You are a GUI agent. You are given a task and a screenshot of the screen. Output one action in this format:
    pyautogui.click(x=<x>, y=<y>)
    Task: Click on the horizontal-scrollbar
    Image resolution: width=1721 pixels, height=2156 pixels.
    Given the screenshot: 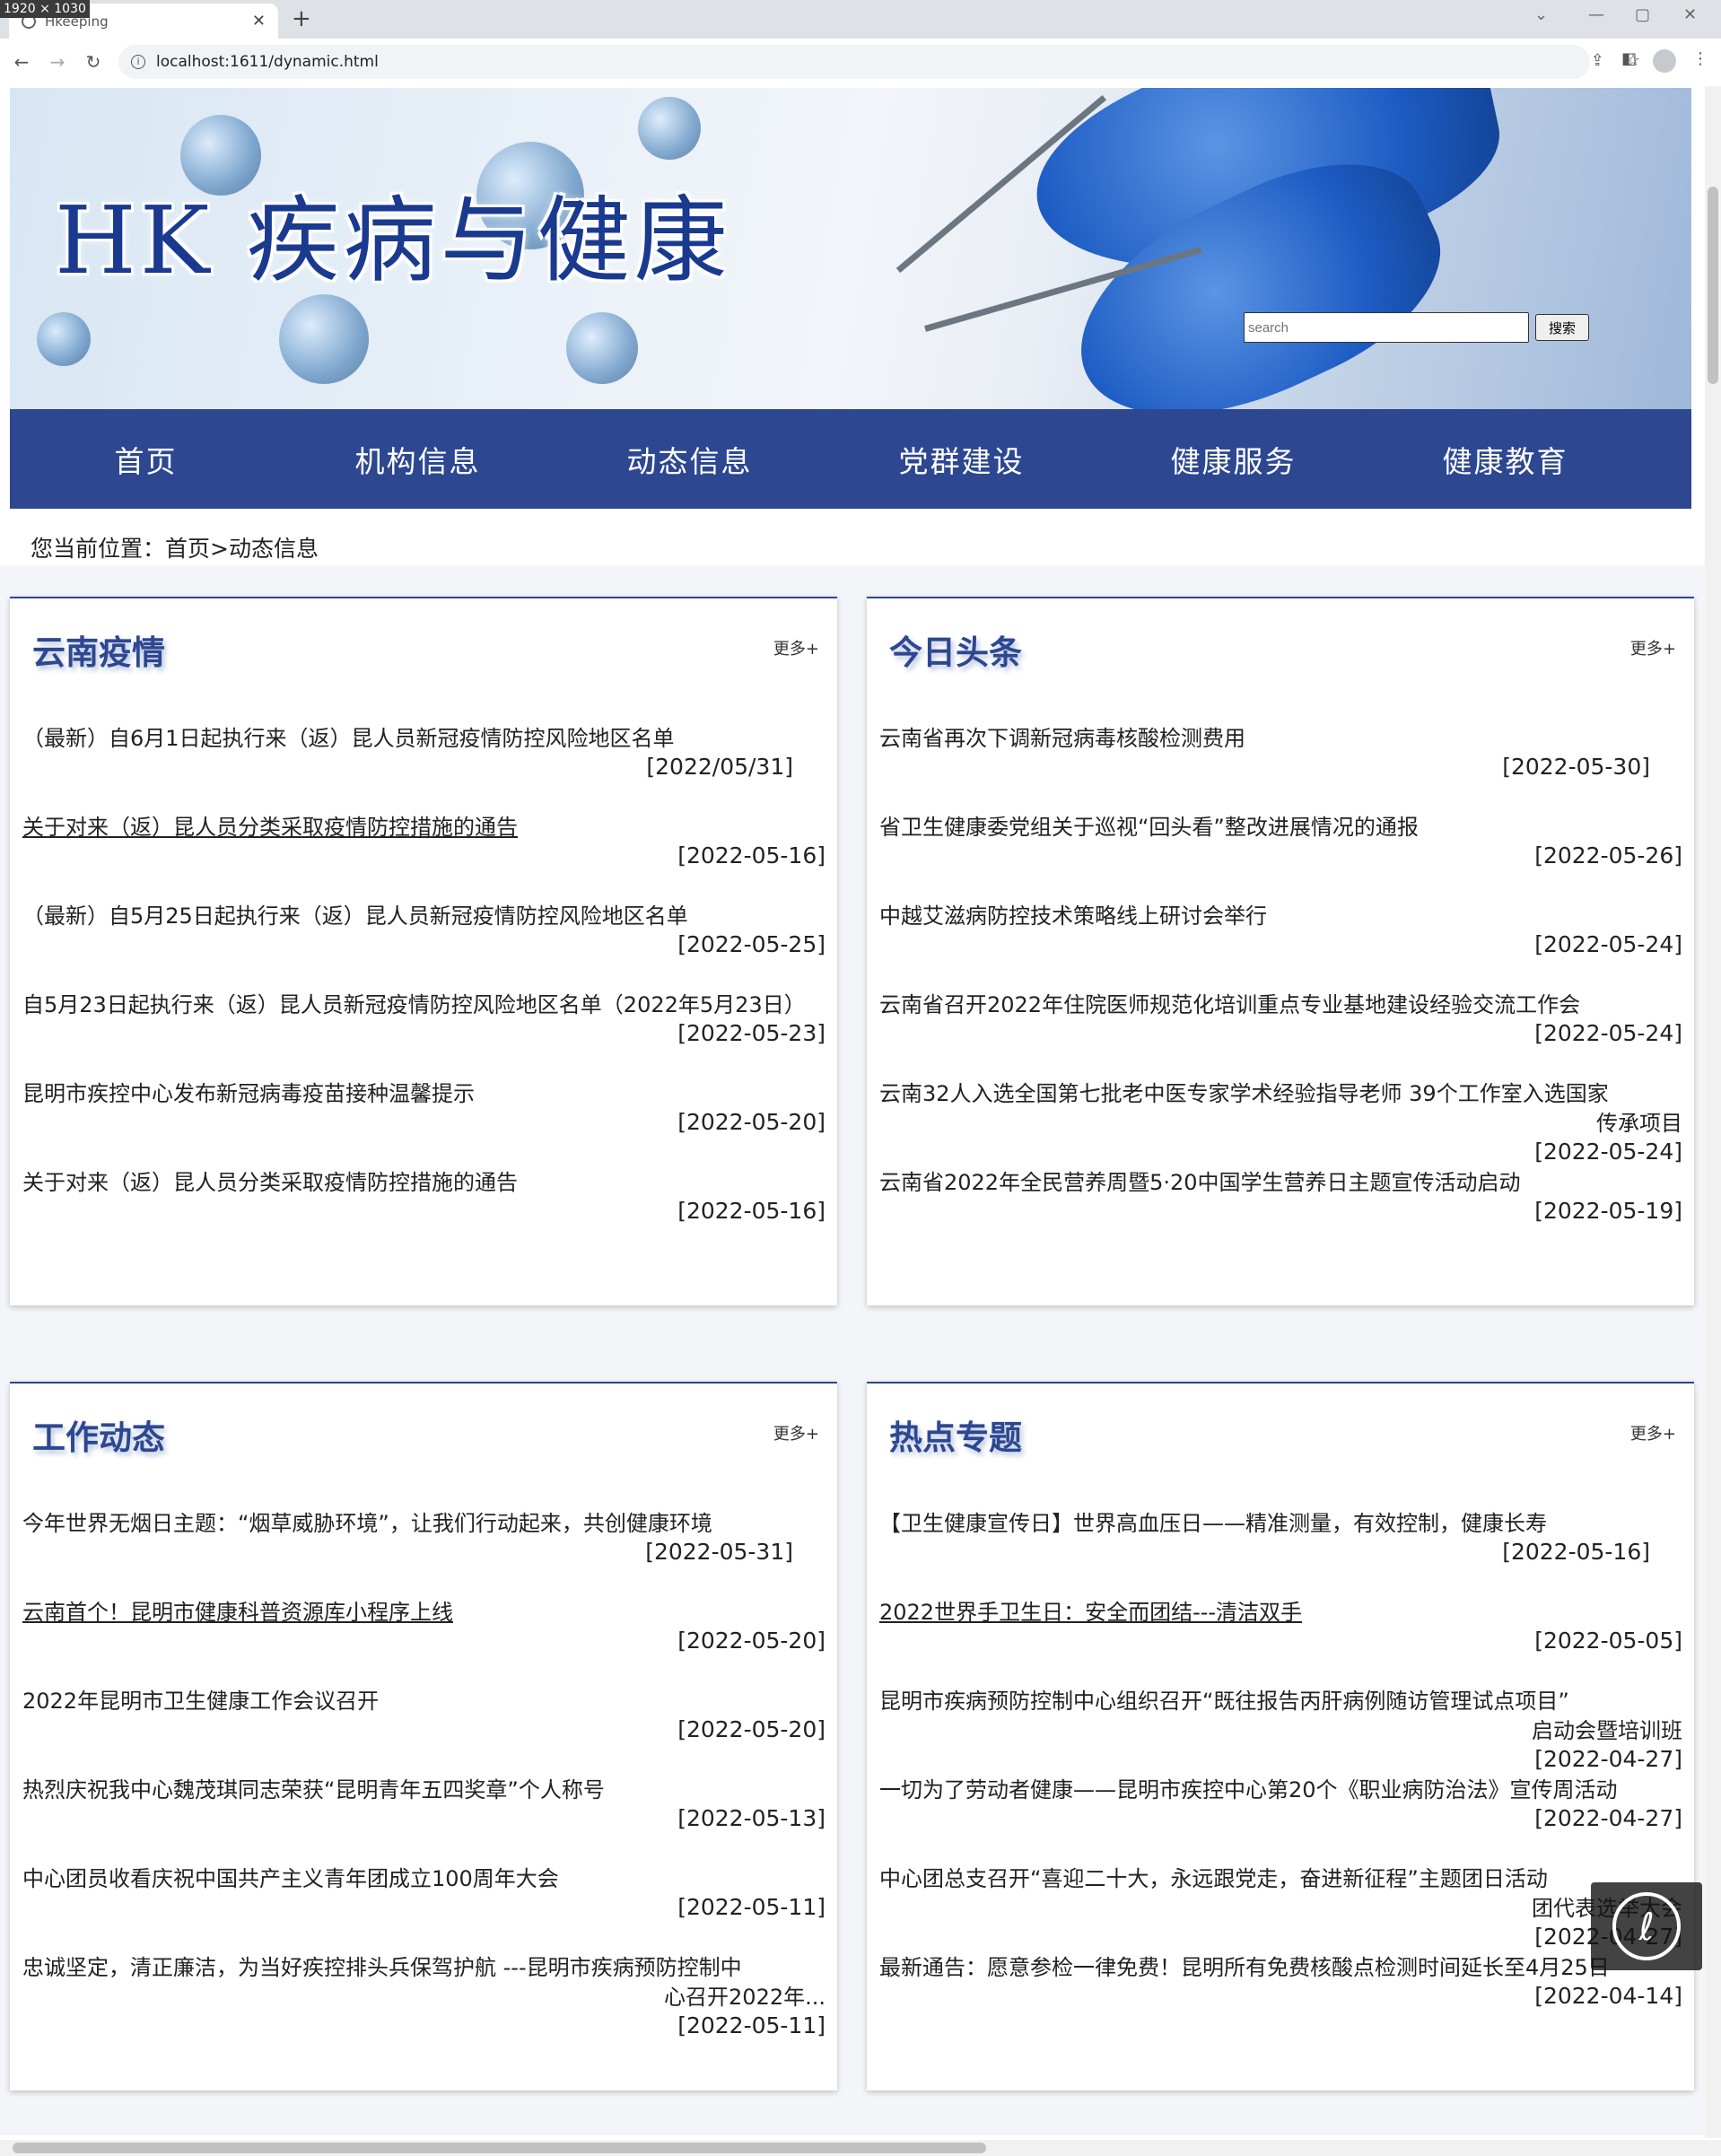 What is the action you would take?
    pyautogui.click(x=860, y=2148)
    